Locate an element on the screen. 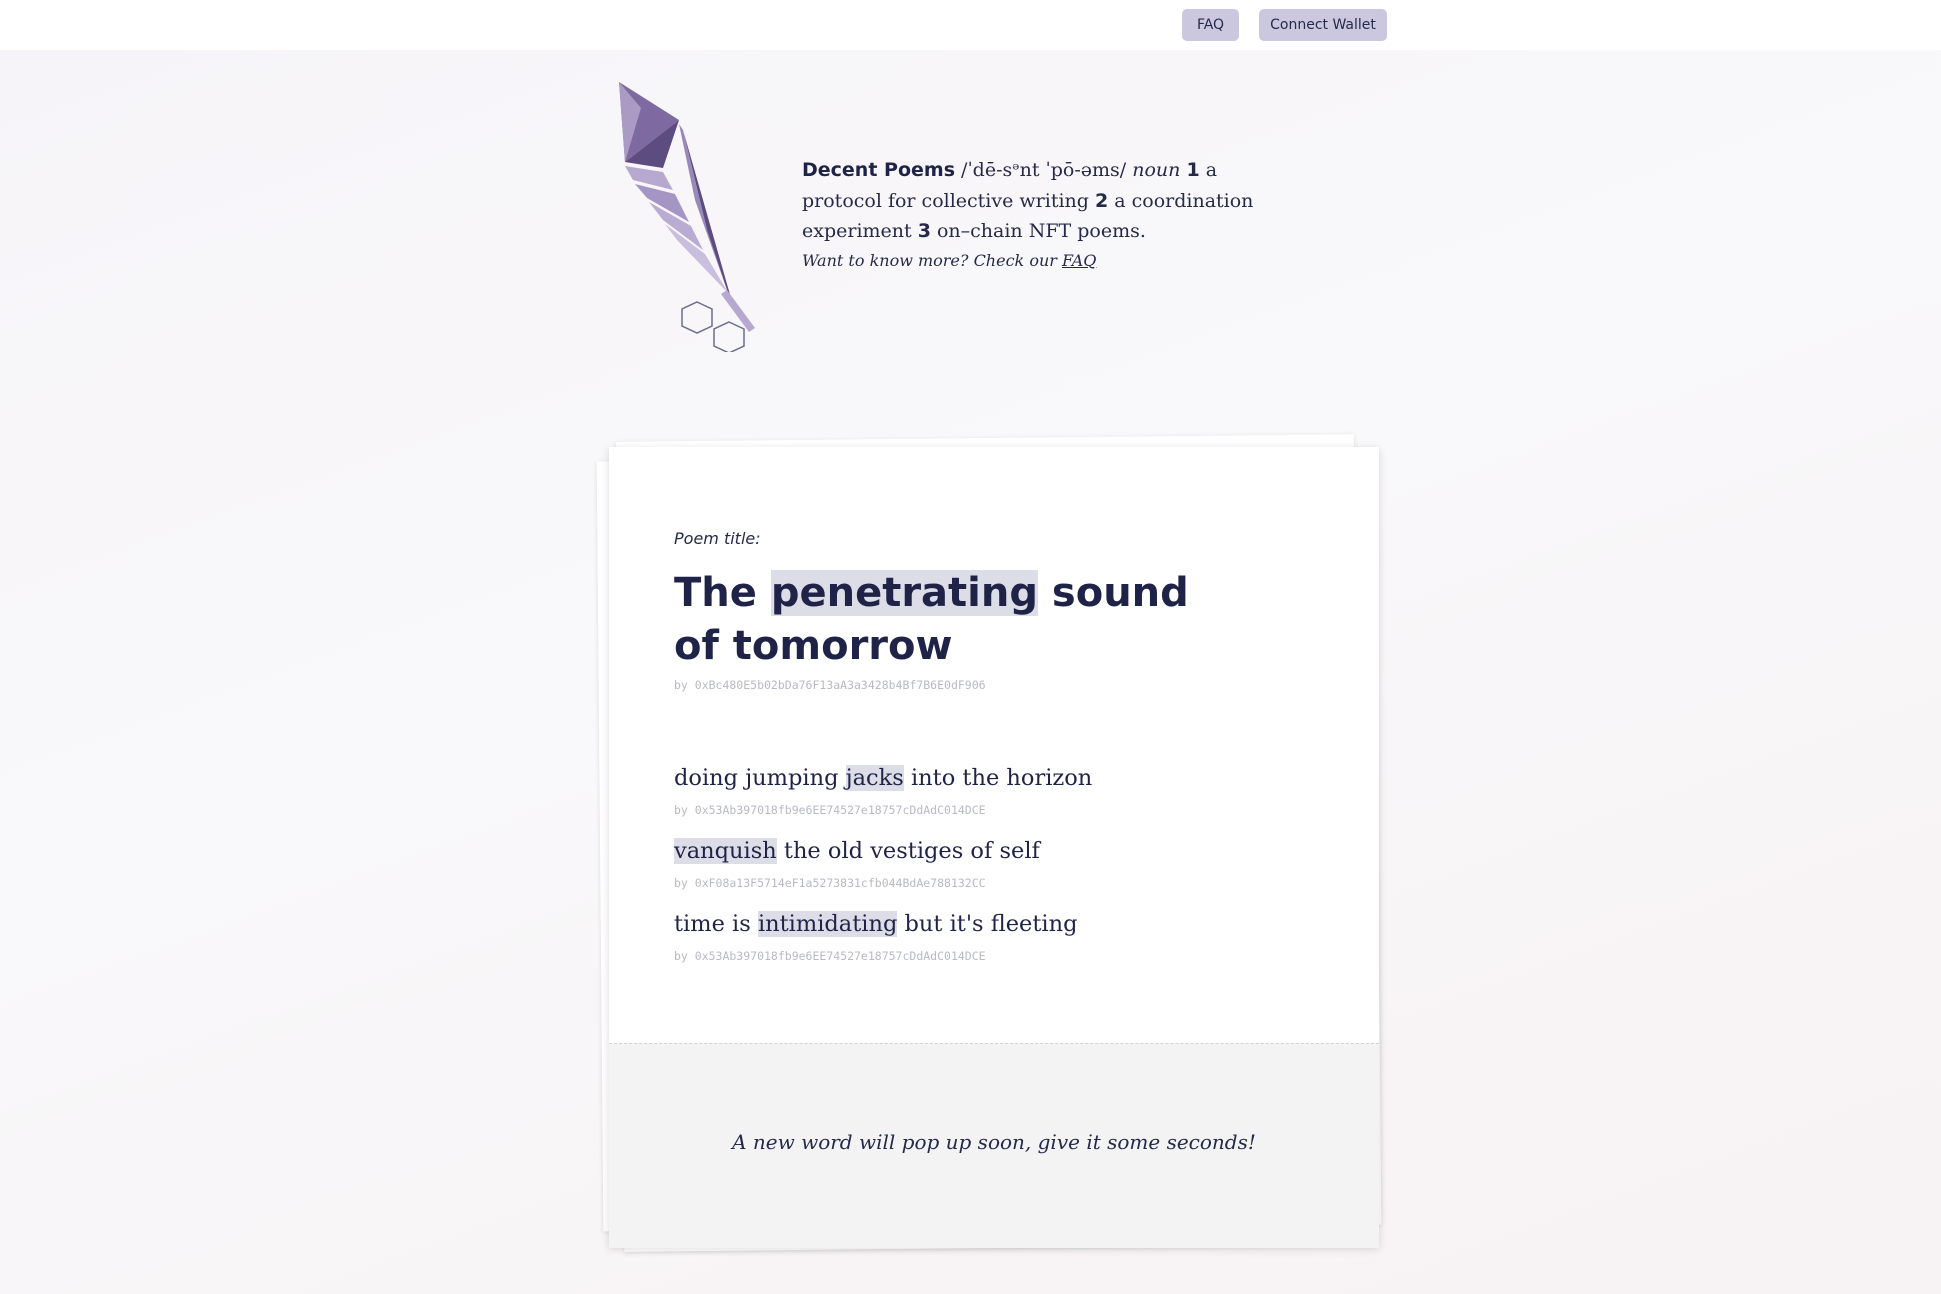 The height and width of the screenshot is (1294, 1941). definition-number-2: 2 is located at coordinates (1101, 200).